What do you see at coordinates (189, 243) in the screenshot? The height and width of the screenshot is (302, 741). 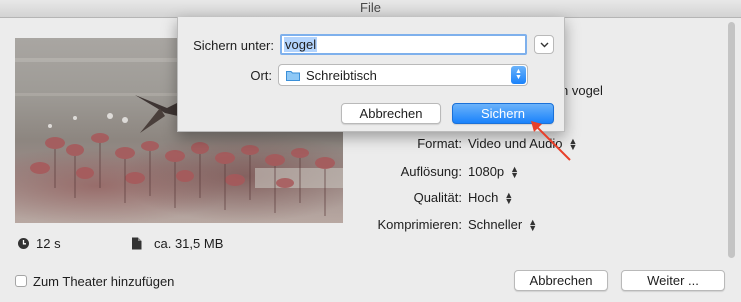 I see `size-value: ca. 31,5 MB` at bounding box center [189, 243].